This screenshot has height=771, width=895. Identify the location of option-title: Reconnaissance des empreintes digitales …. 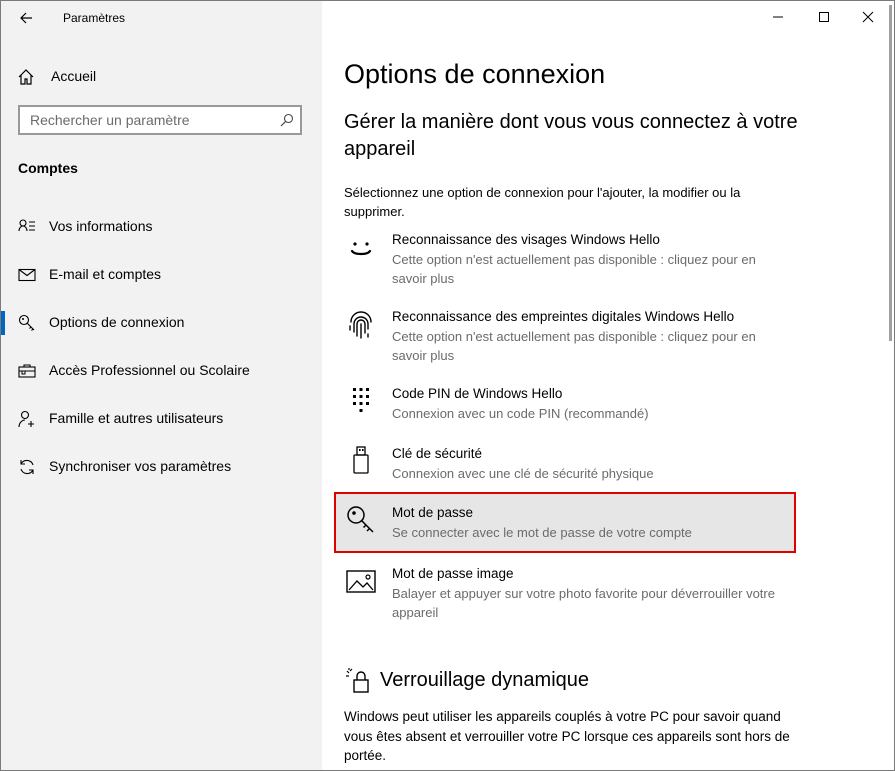
(563, 316).